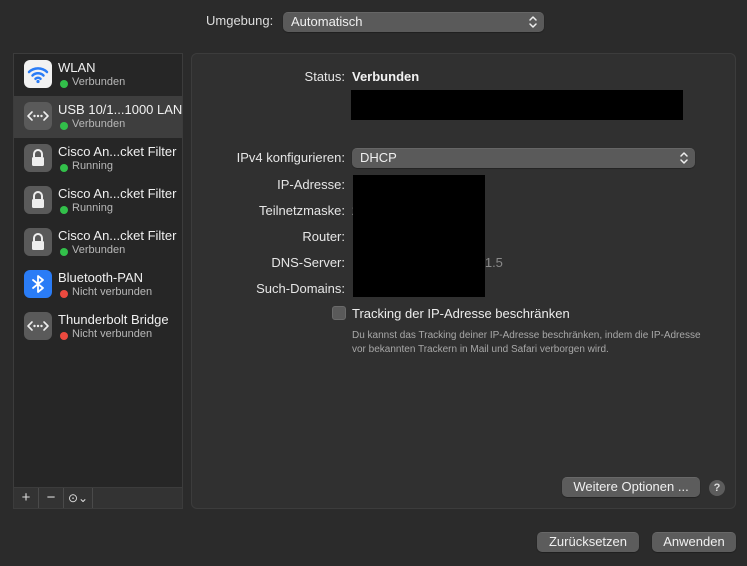 Image resolution: width=747 pixels, height=566 pixels. Describe the element at coordinates (588, 542) in the screenshot. I see `revert-button: Zurücksetzen` at that location.